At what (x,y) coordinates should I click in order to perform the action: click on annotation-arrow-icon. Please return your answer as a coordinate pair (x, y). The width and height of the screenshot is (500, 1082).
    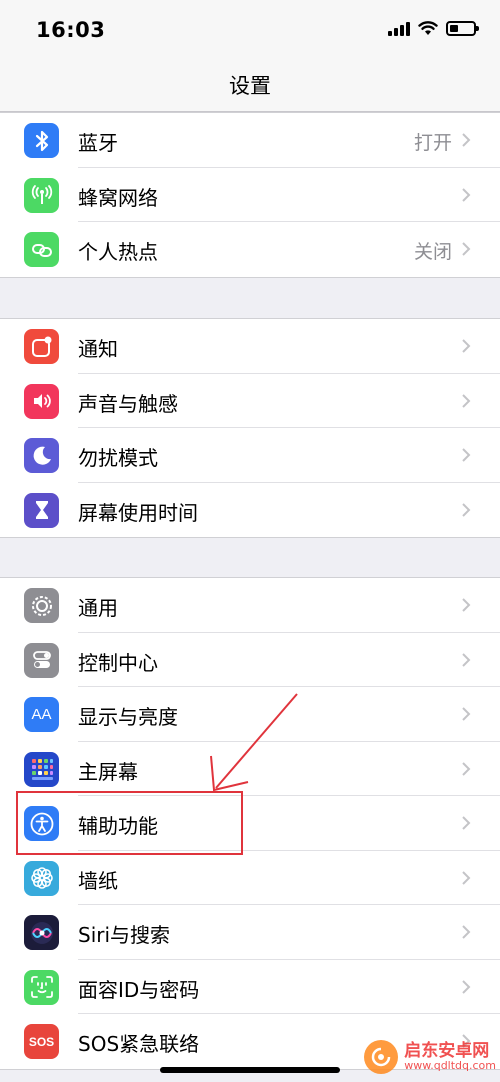
    Looking at the image, I should click on (254, 742).